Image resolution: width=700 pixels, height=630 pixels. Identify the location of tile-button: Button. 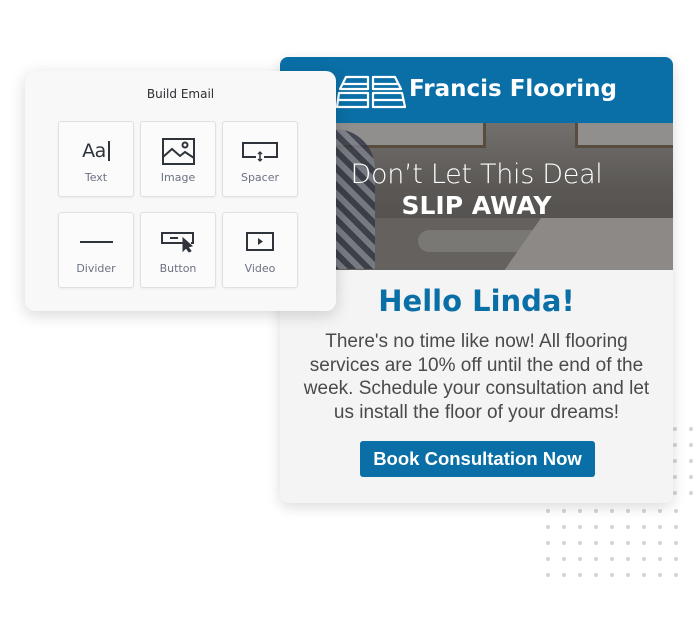
(178, 250).